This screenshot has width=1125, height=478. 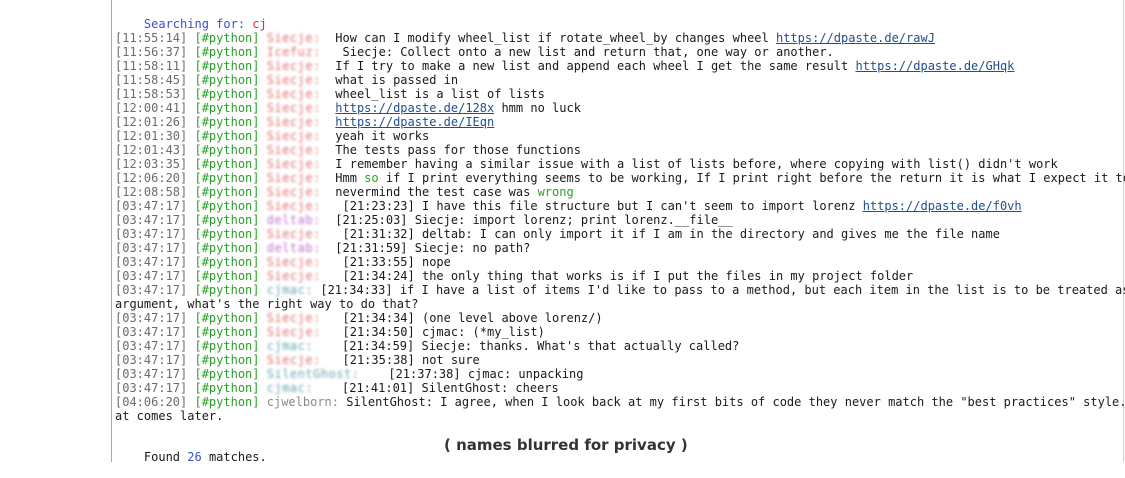 What do you see at coordinates (478, 374) in the screenshot?
I see `log-message: [21:37:38] cjmac: unpacking` at bounding box center [478, 374].